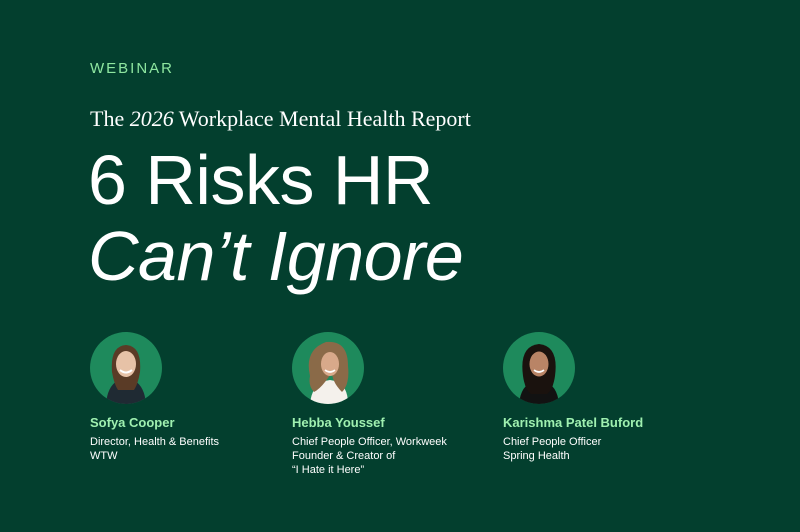 The width and height of the screenshot is (800, 532). Describe the element at coordinates (190, 449) in the screenshot. I see `speaker-role: Director, Health & Benefits WTW` at that location.